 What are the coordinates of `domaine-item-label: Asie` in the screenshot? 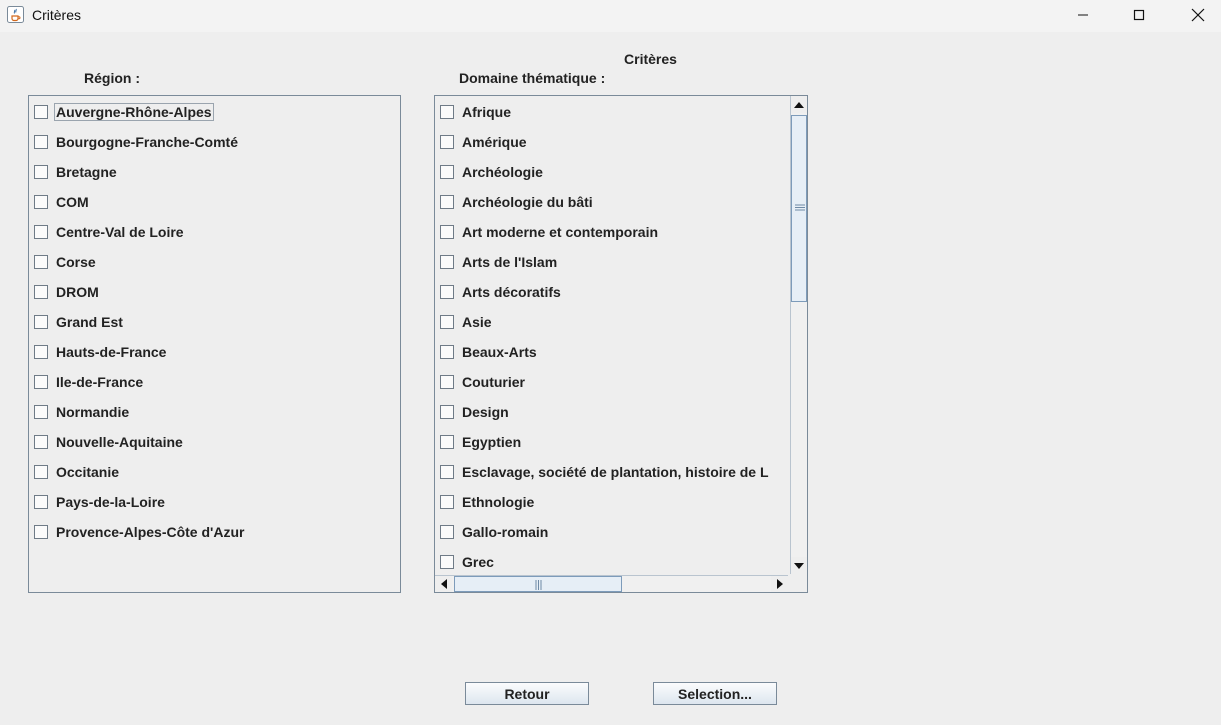 It's located at (477, 322).